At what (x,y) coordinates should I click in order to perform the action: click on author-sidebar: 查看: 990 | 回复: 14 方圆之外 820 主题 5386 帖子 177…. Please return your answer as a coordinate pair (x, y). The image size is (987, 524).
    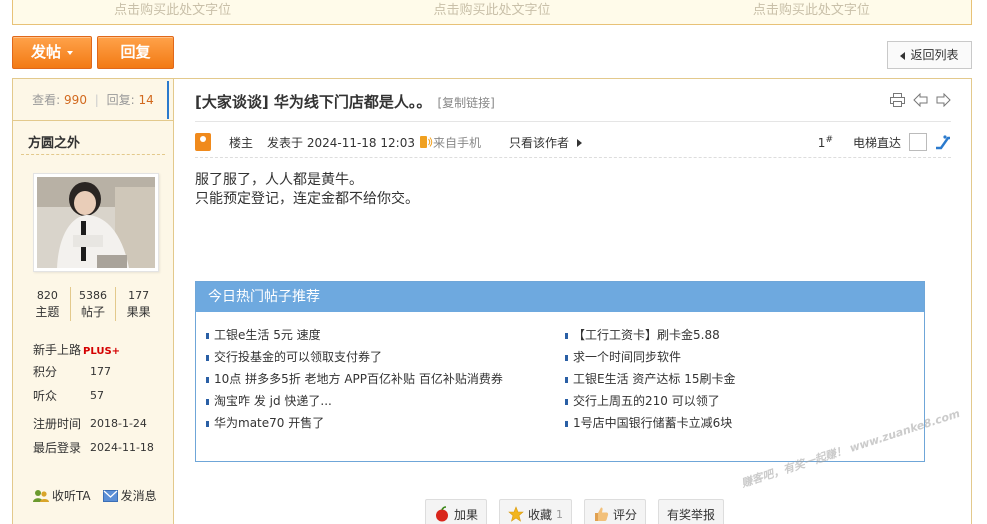
    Looking at the image, I should click on (93, 301).